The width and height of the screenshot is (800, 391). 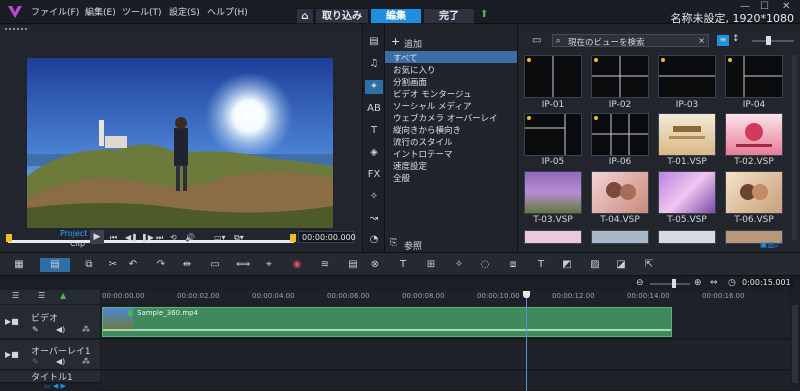 I want to click on menu-help: ヘルプ(H), so click(x=227, y=11).